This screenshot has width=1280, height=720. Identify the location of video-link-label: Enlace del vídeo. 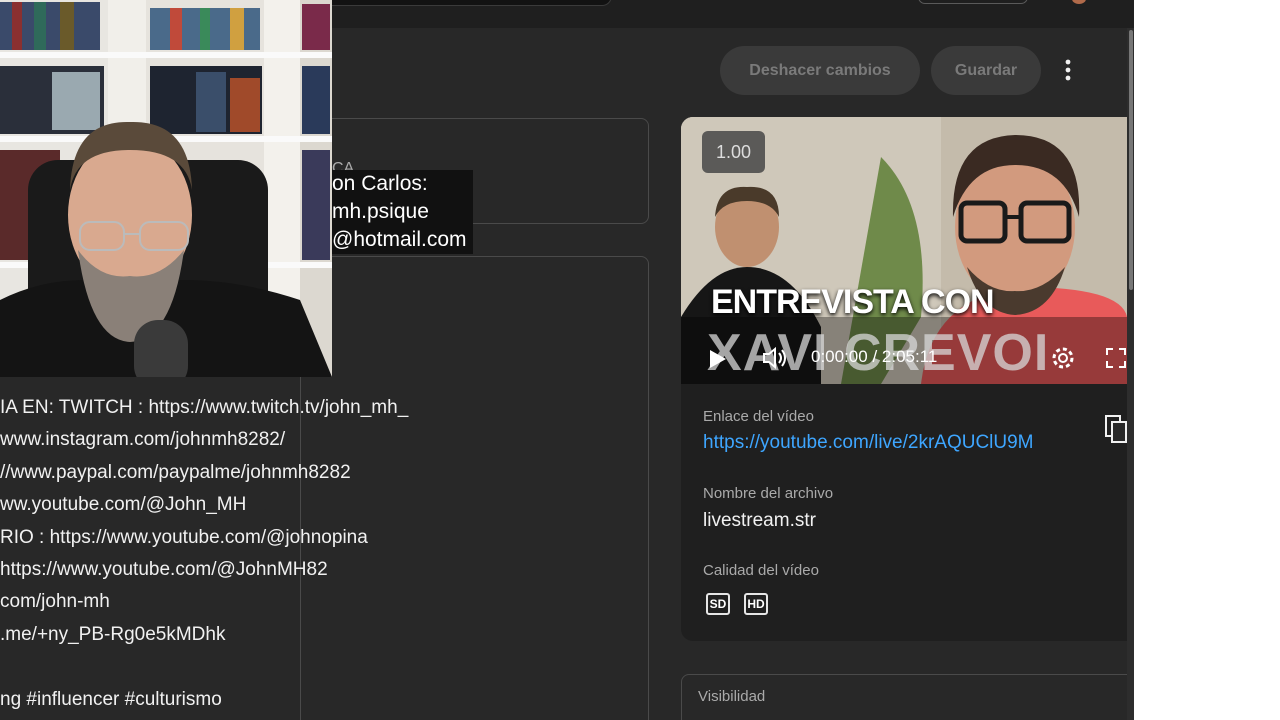
(758, 416).